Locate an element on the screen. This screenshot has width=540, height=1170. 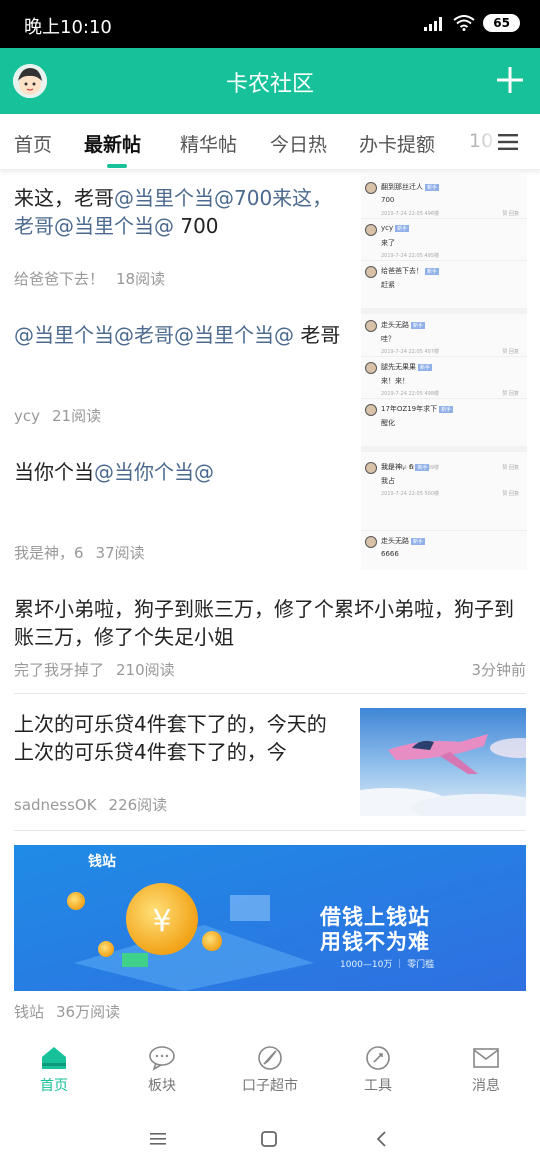
nav-sections: 板块 is located at coordinates (162, 1070).